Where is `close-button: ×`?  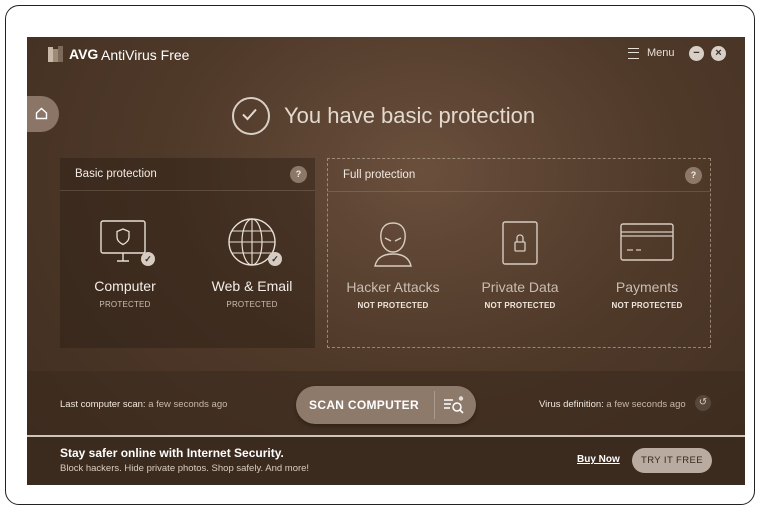 close-button: × is located at coordinates (718, 53).